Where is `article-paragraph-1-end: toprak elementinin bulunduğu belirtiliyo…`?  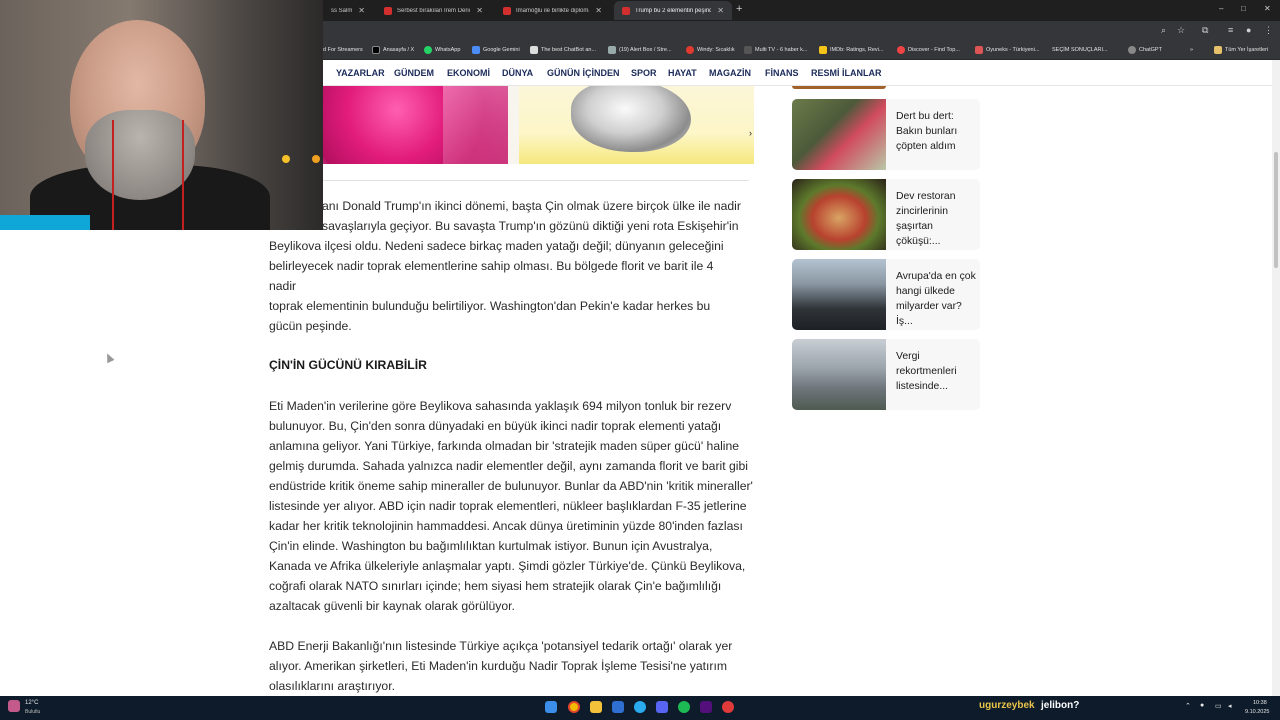
article-paragraph-1-end: toprak elementinin bulunduğu belirtiliyo… is located at coordinates (490, 316).